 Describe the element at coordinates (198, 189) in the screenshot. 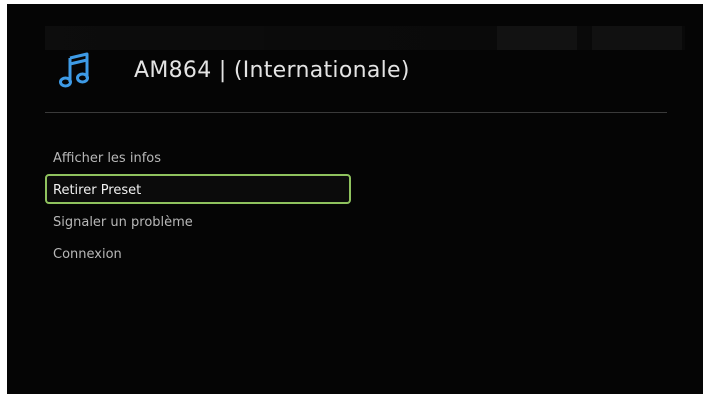

I see `menu-item-remove-preset: Retirer Preset` at that location.